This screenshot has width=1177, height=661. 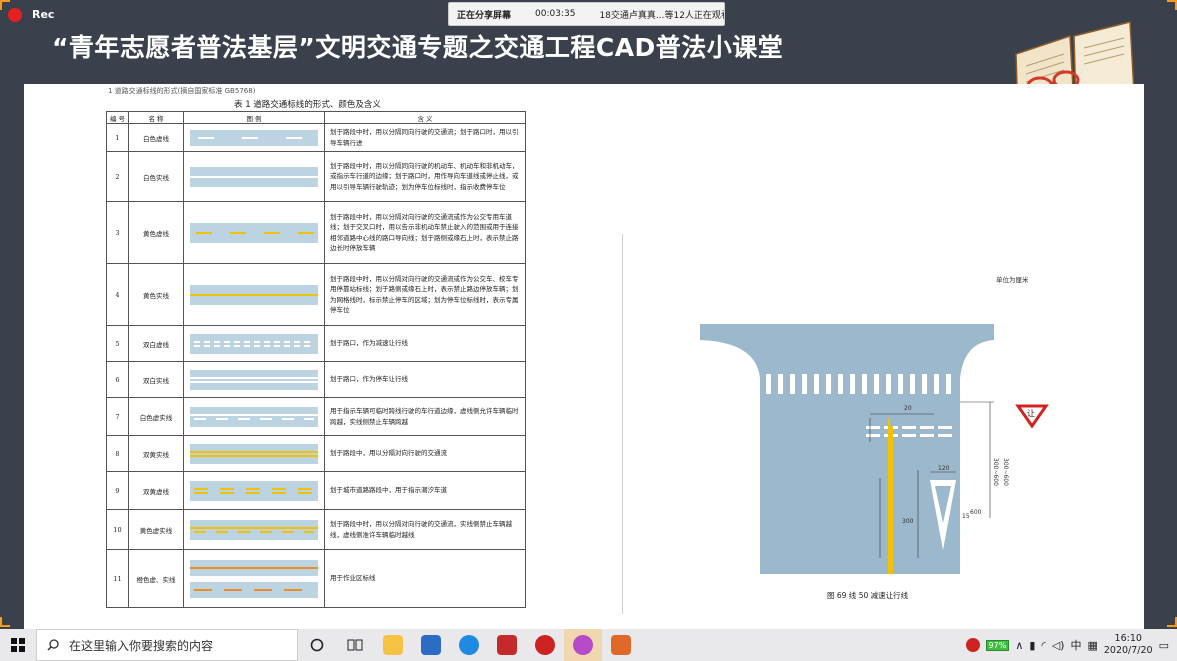 What do you see at coordinates (141, 645) in the screenshot?
I see `search-placeholder: 在这里输入你要搜索的内容` at bounding box center [141, 645].